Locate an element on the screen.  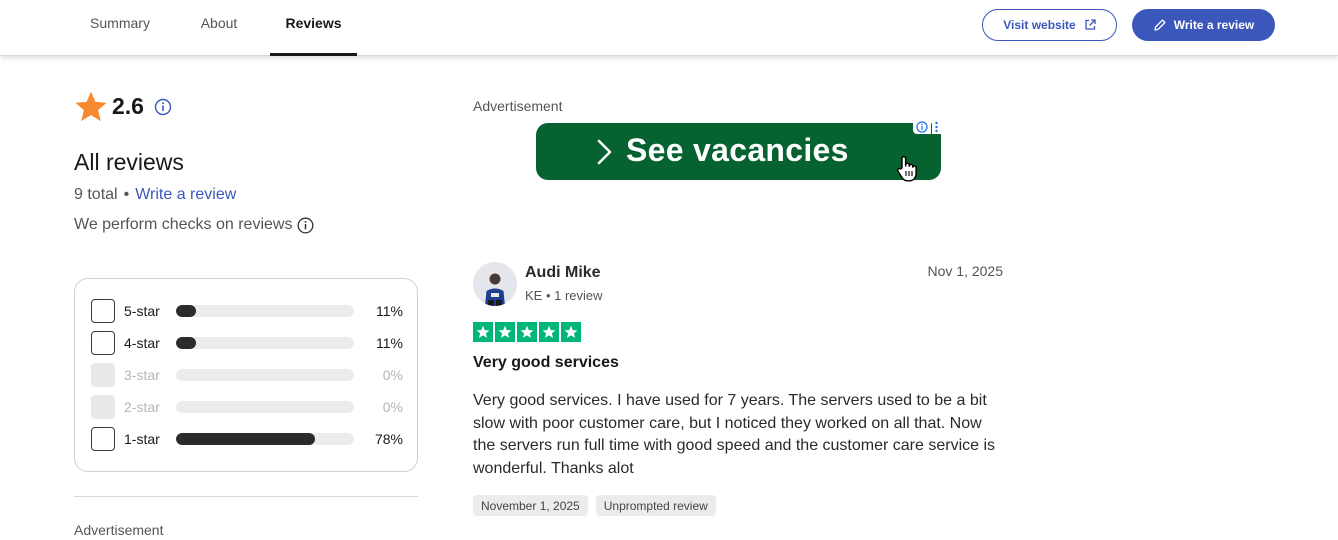
tab-summary: Summary is located at coordinates (120, 28).